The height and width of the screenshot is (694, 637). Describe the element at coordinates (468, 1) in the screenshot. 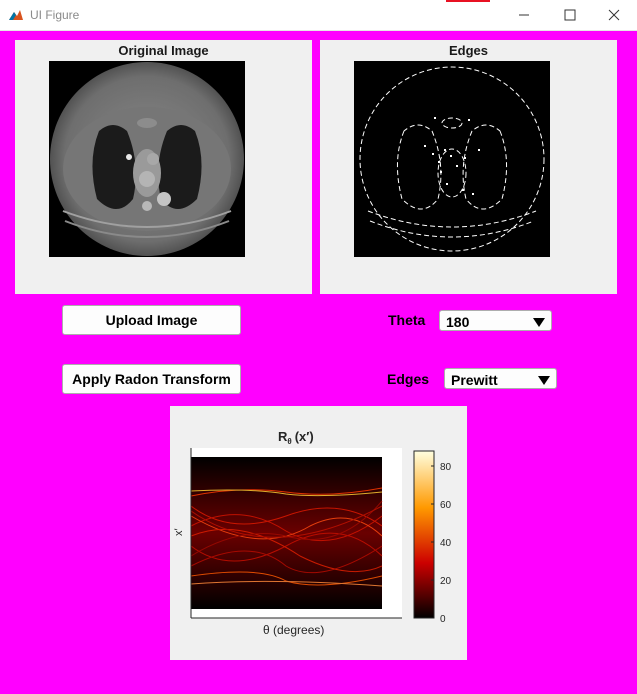

I see `titlebar-accent` at that location.